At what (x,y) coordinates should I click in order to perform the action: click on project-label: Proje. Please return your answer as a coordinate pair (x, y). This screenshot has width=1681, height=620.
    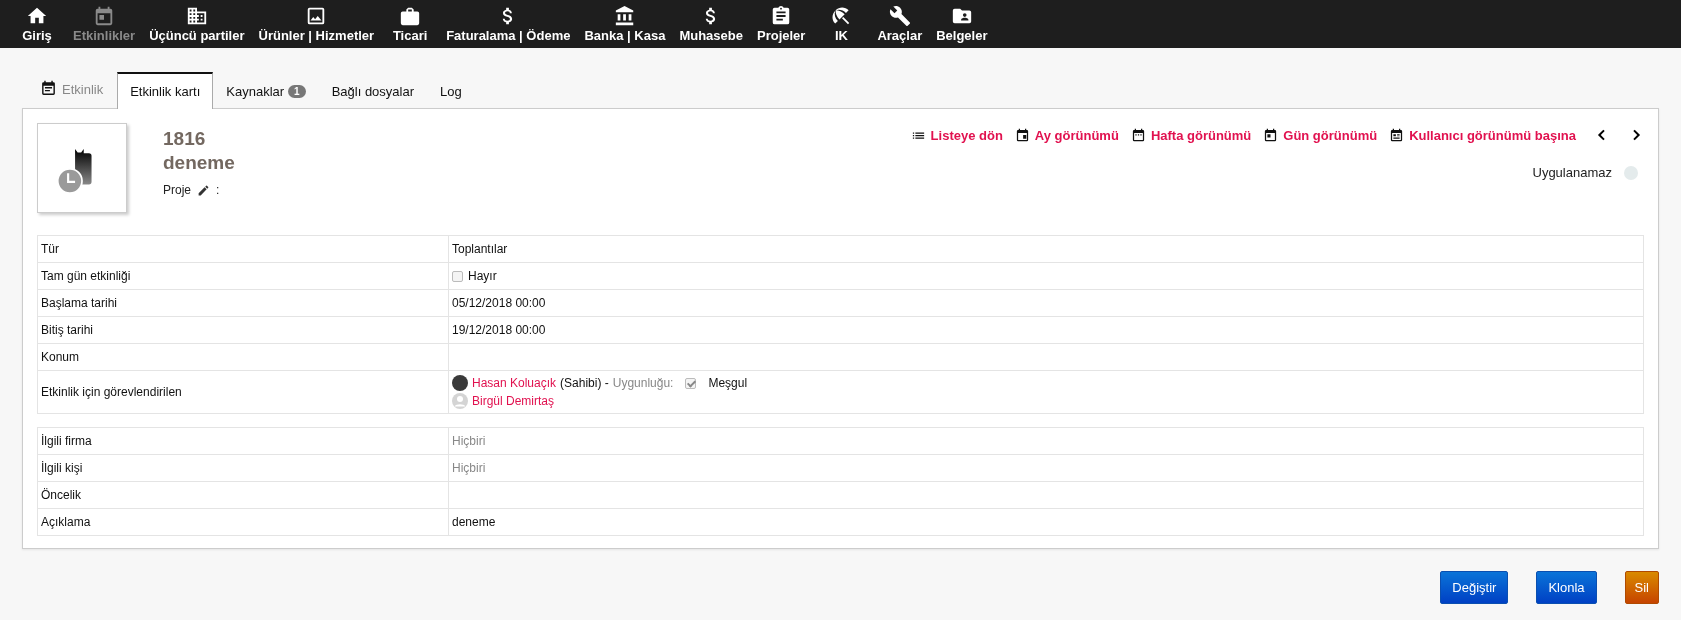
    Looking at the image, I should click on (177, 190).